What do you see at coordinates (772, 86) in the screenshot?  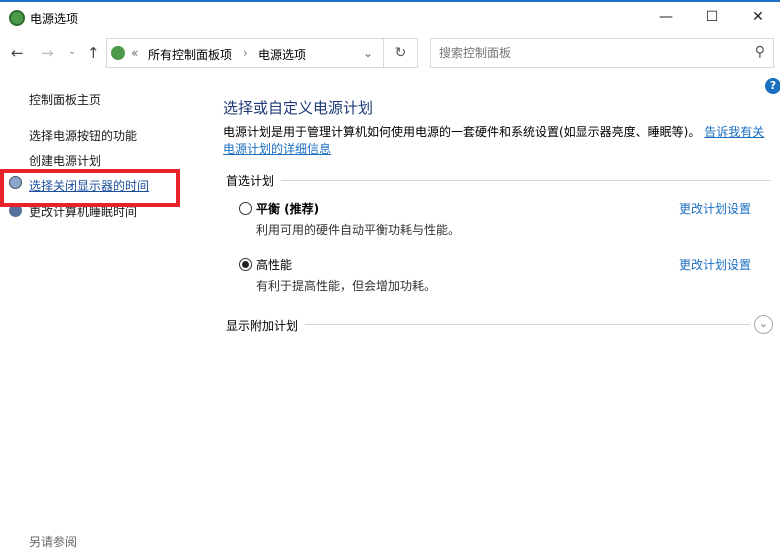 I see `help-button: ?` at bounding box center [772, 86].